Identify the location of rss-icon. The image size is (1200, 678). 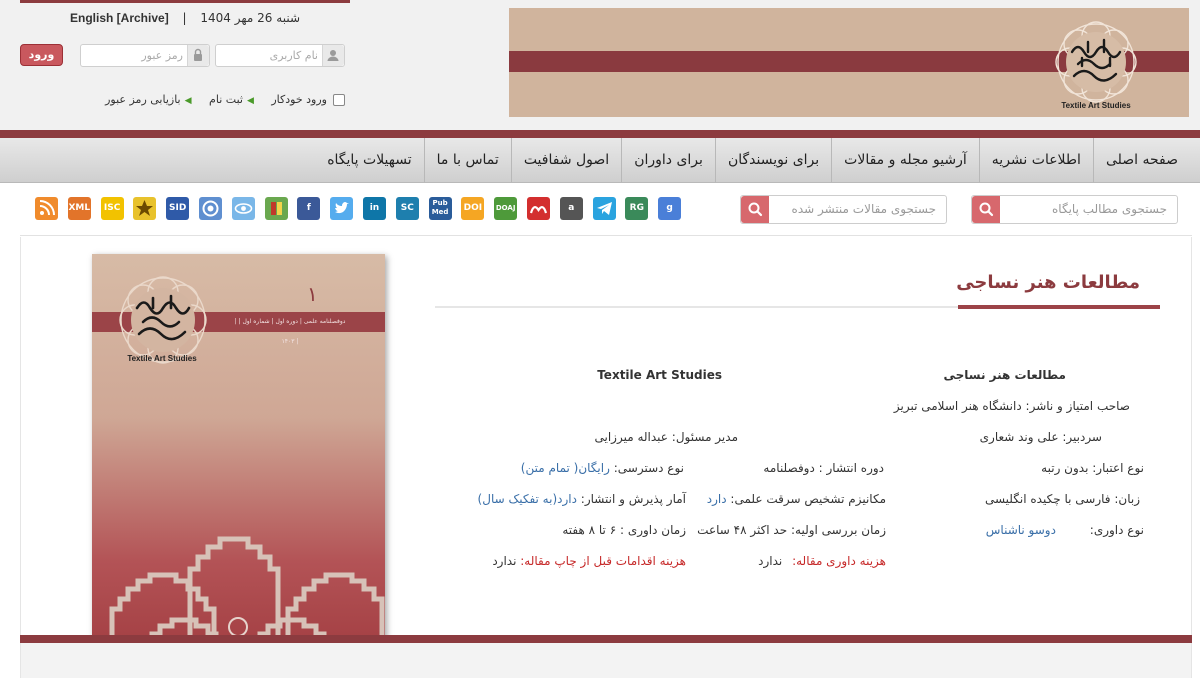
(46, 208).